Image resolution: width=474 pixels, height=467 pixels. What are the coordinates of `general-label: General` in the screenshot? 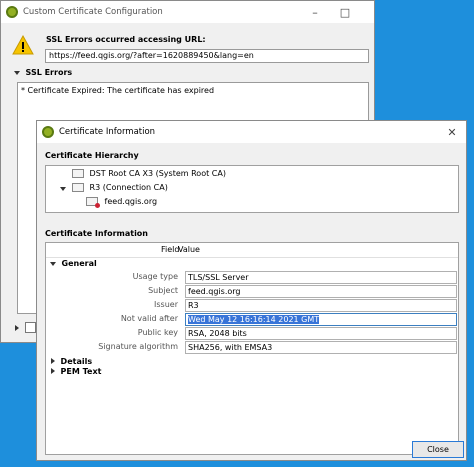 It's located at (79, 263).